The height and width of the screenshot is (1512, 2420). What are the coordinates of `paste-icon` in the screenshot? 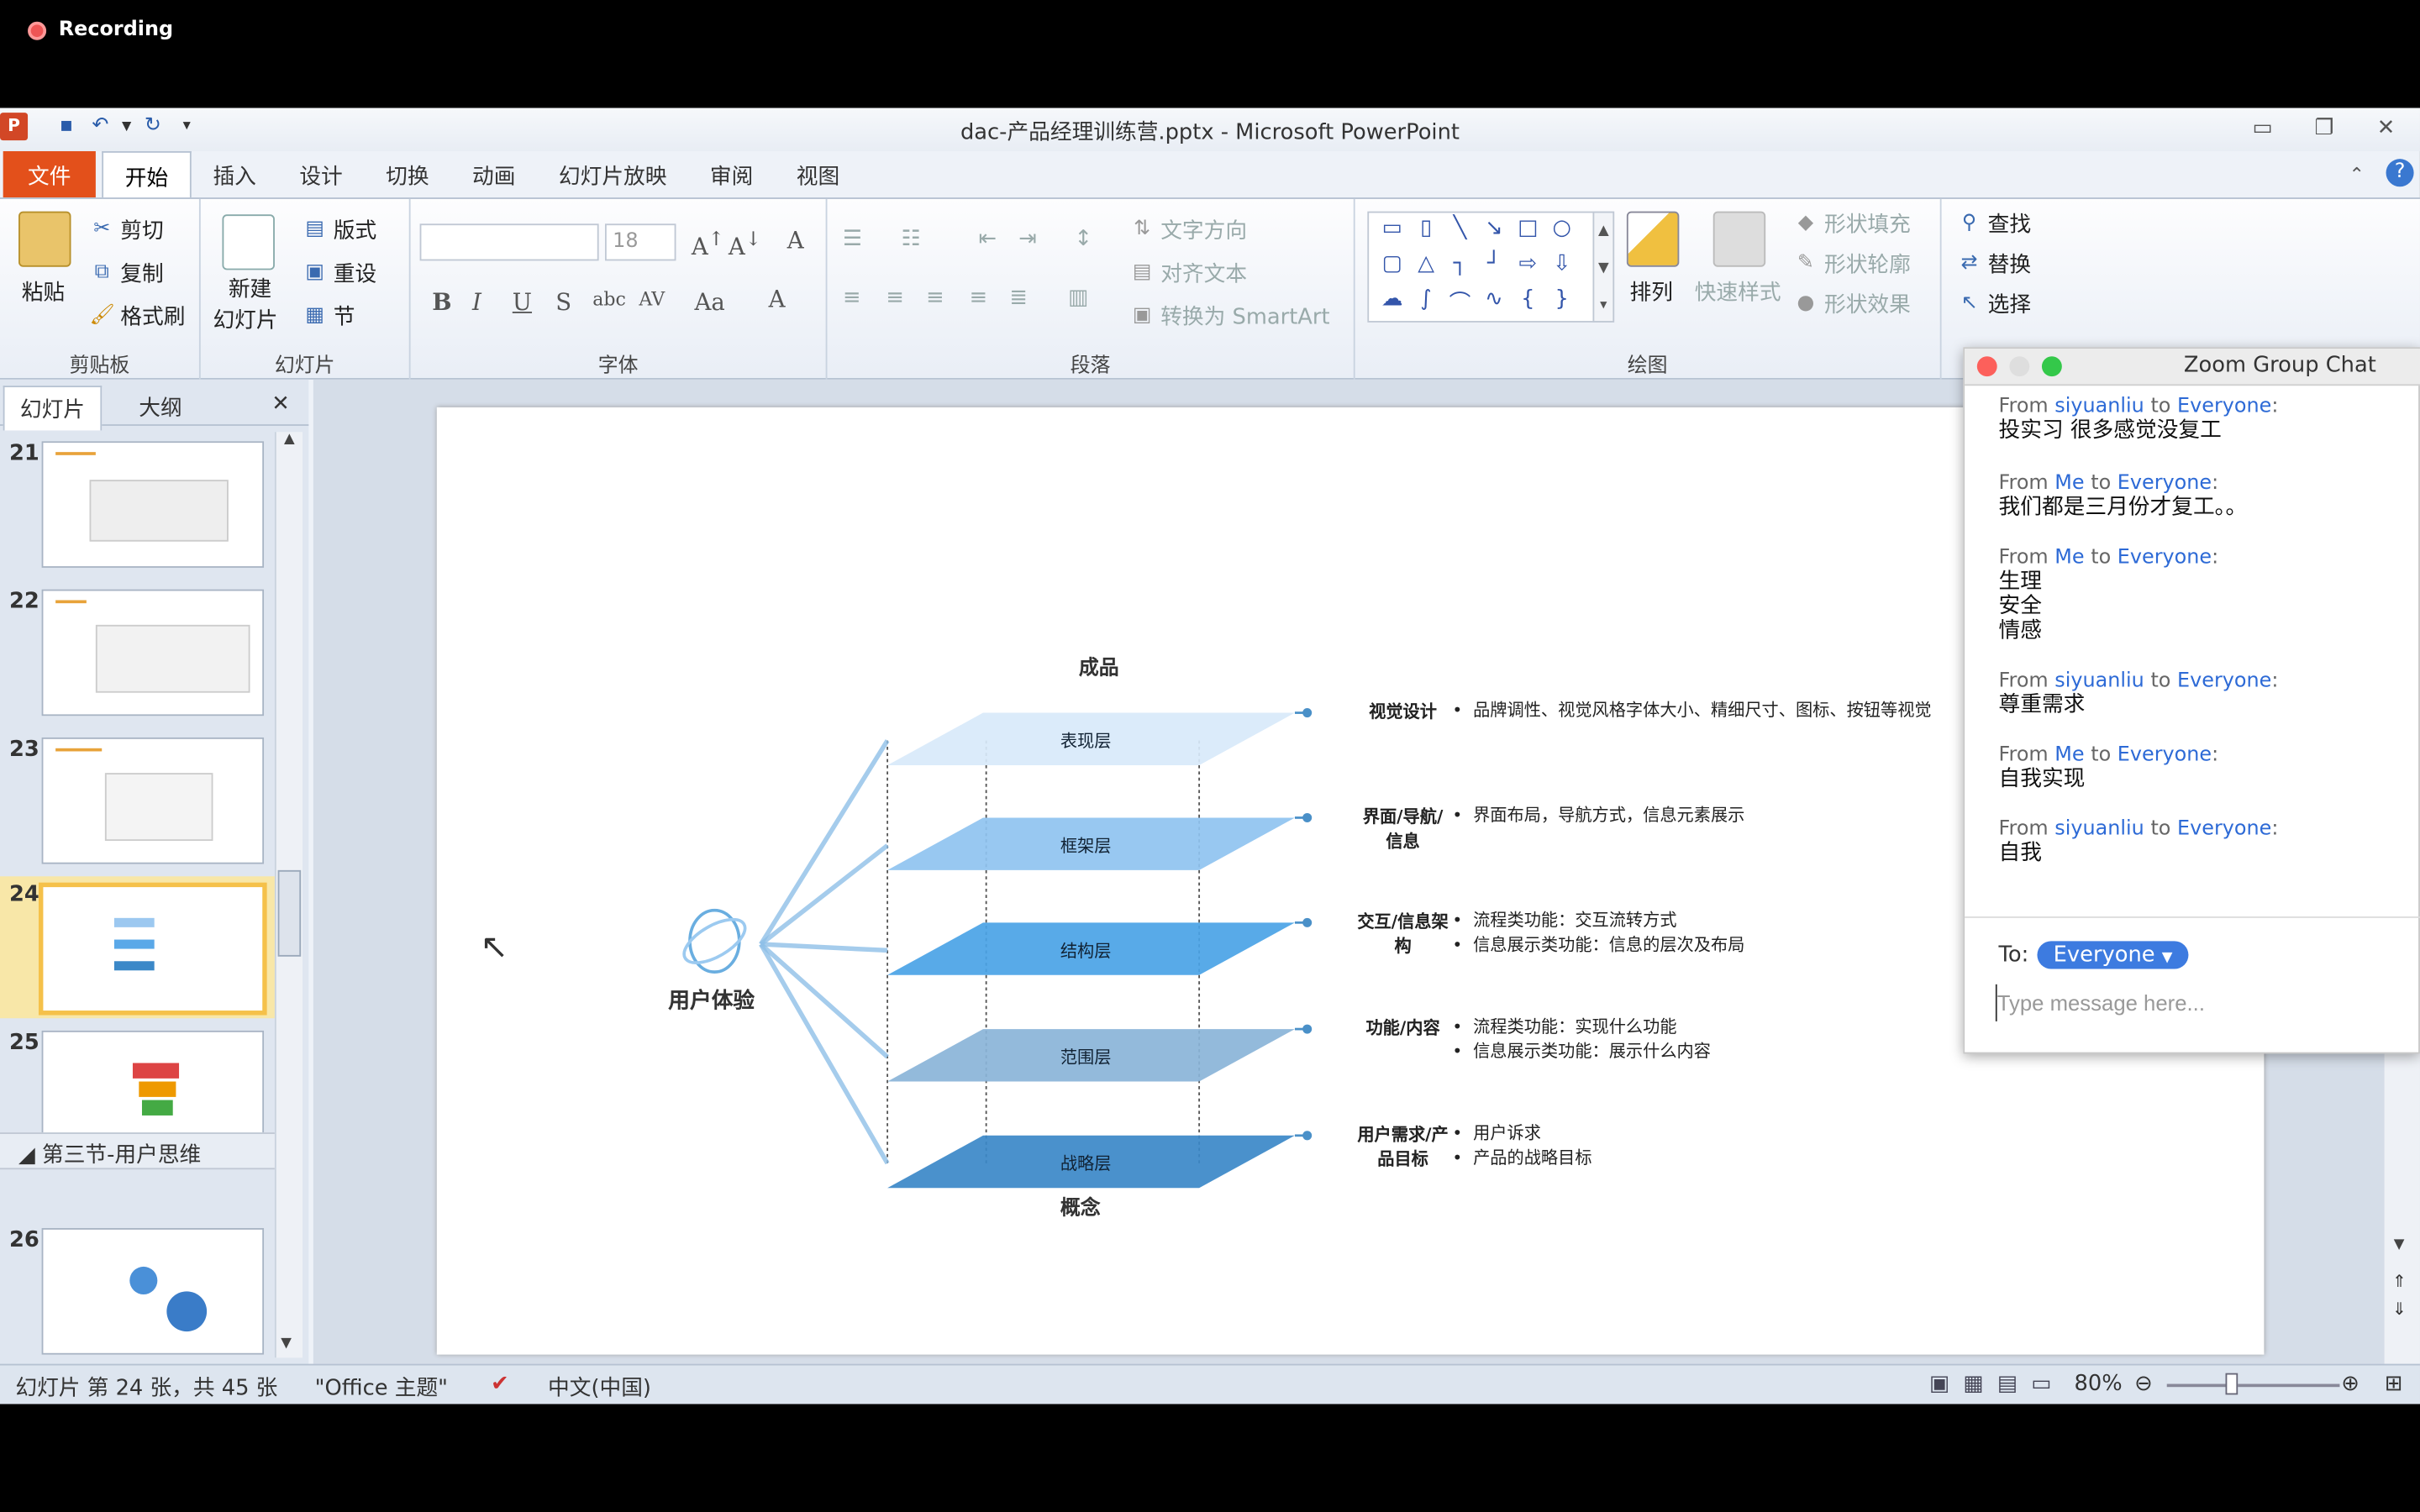 It's located at (44, 239).